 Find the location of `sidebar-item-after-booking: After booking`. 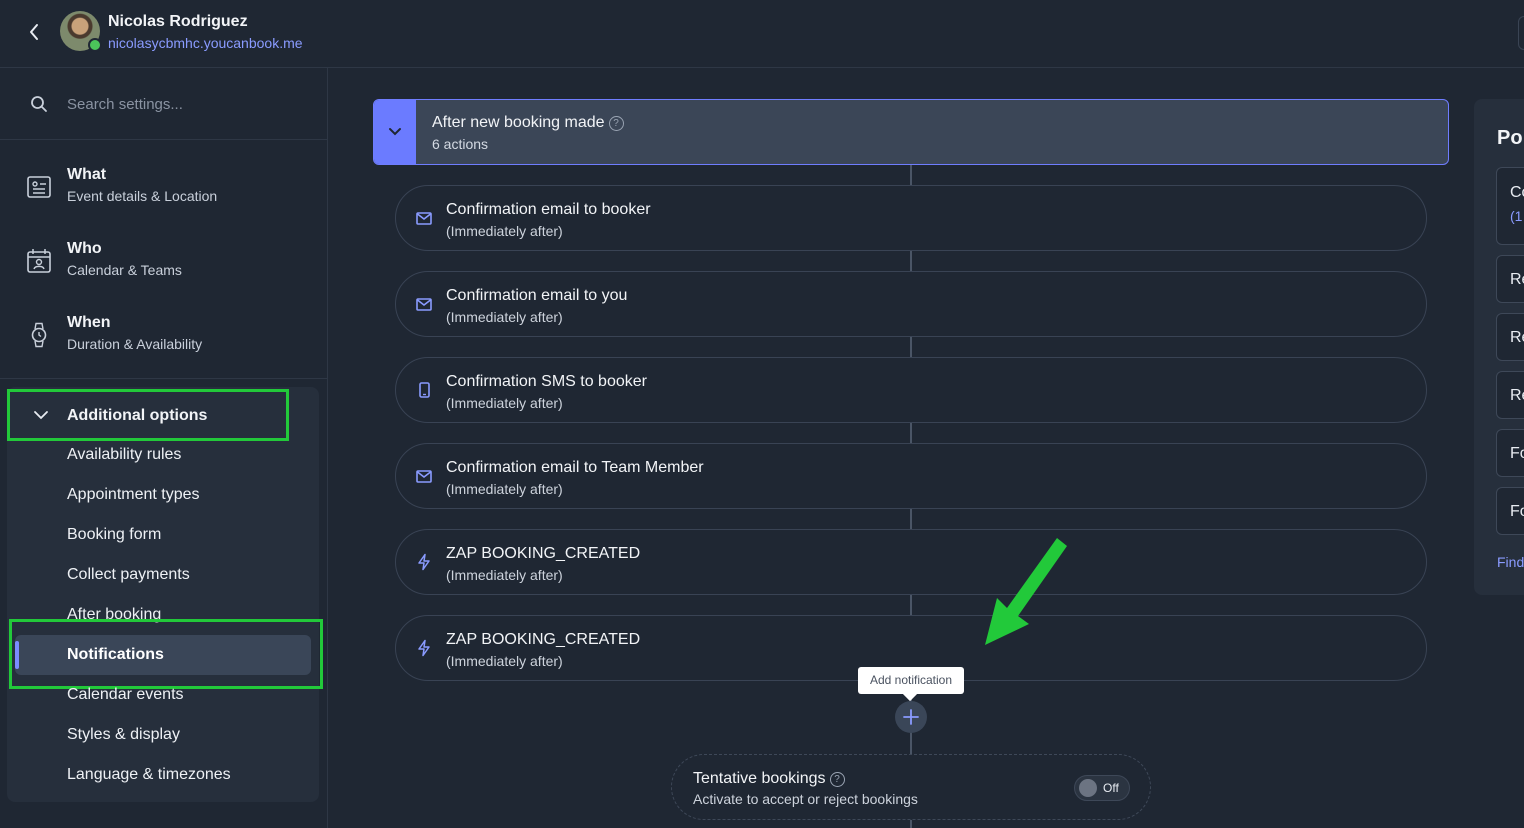

sidebar-item-after-booking: After booking is located at coordinates (114, 615).